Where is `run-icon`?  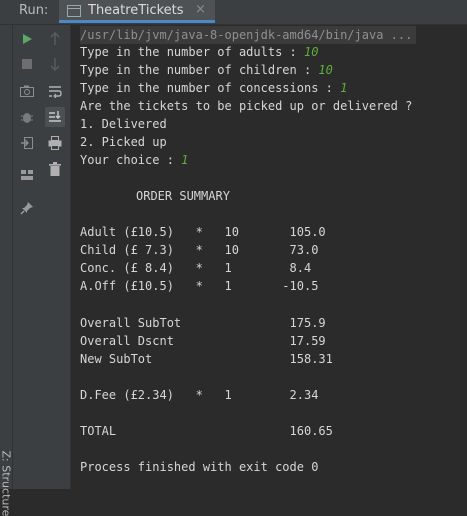
run-icon is located at coordinates (27, 39).